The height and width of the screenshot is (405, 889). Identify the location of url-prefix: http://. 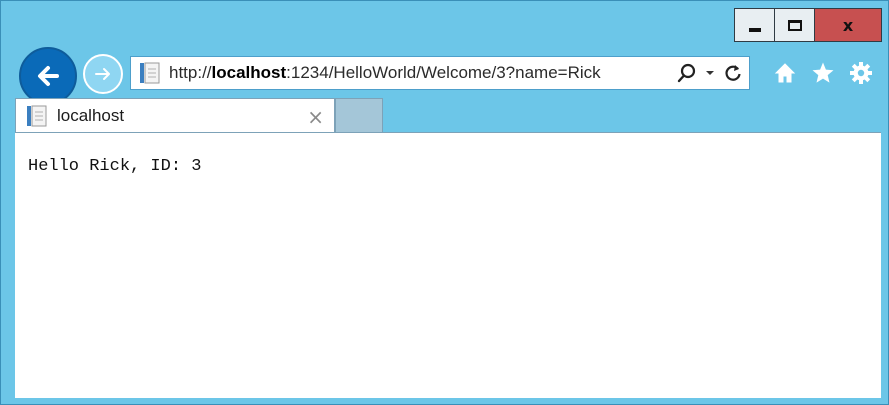
(190, 72).